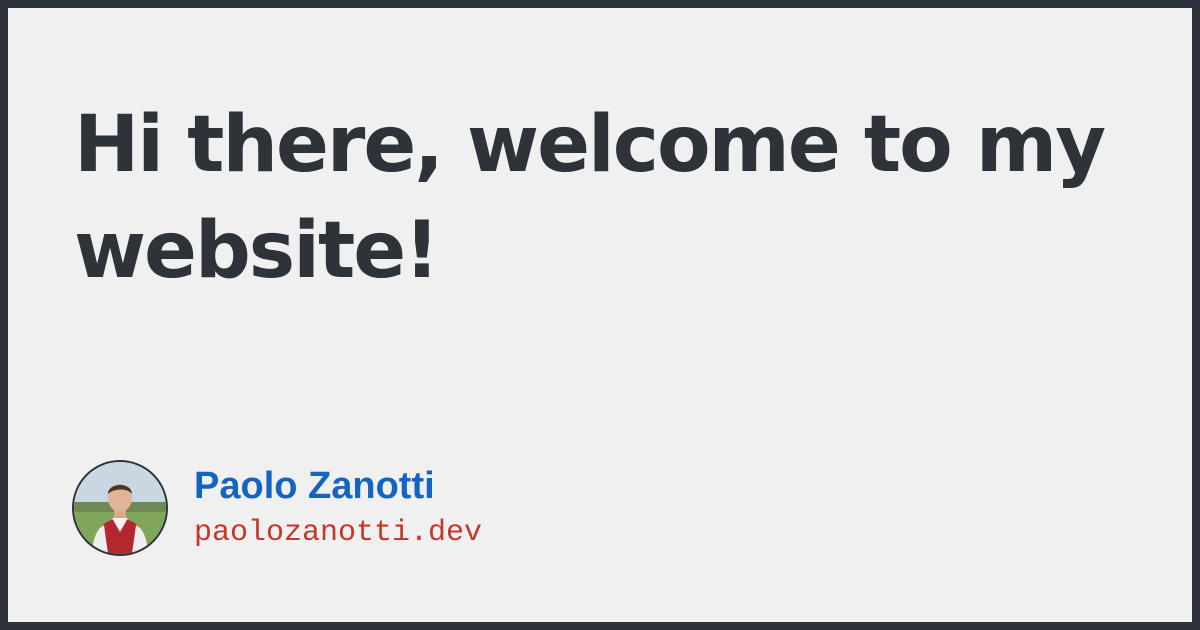 Image resolution: width=1200 pixels, height=630 pixels. I want to click on author-block: Paolo Zanotti paolozanotti.dev, so click(277, 508).